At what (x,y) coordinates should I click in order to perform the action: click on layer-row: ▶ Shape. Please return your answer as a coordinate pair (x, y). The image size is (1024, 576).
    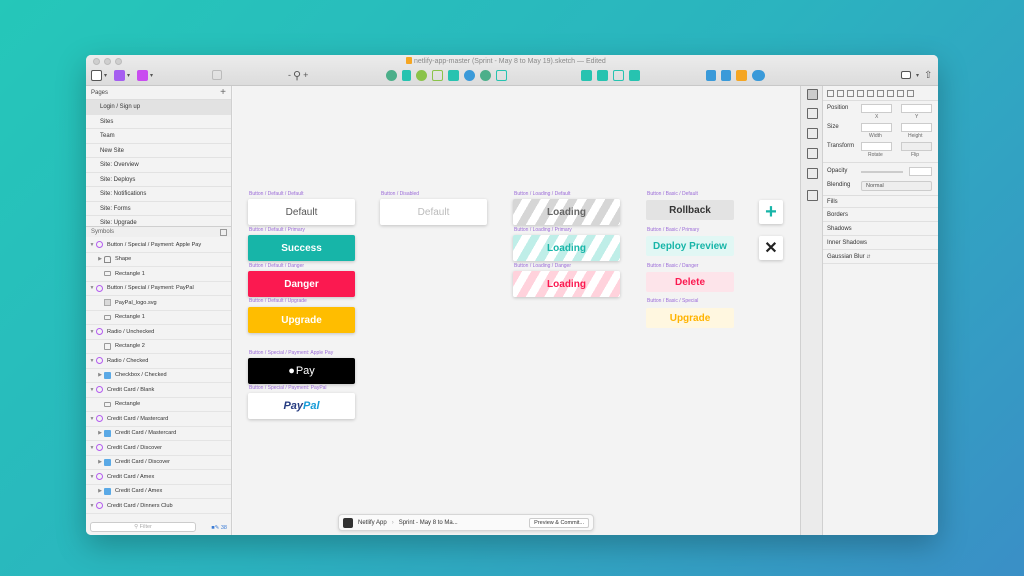
    Looking at the image, I should click on (158, 260).